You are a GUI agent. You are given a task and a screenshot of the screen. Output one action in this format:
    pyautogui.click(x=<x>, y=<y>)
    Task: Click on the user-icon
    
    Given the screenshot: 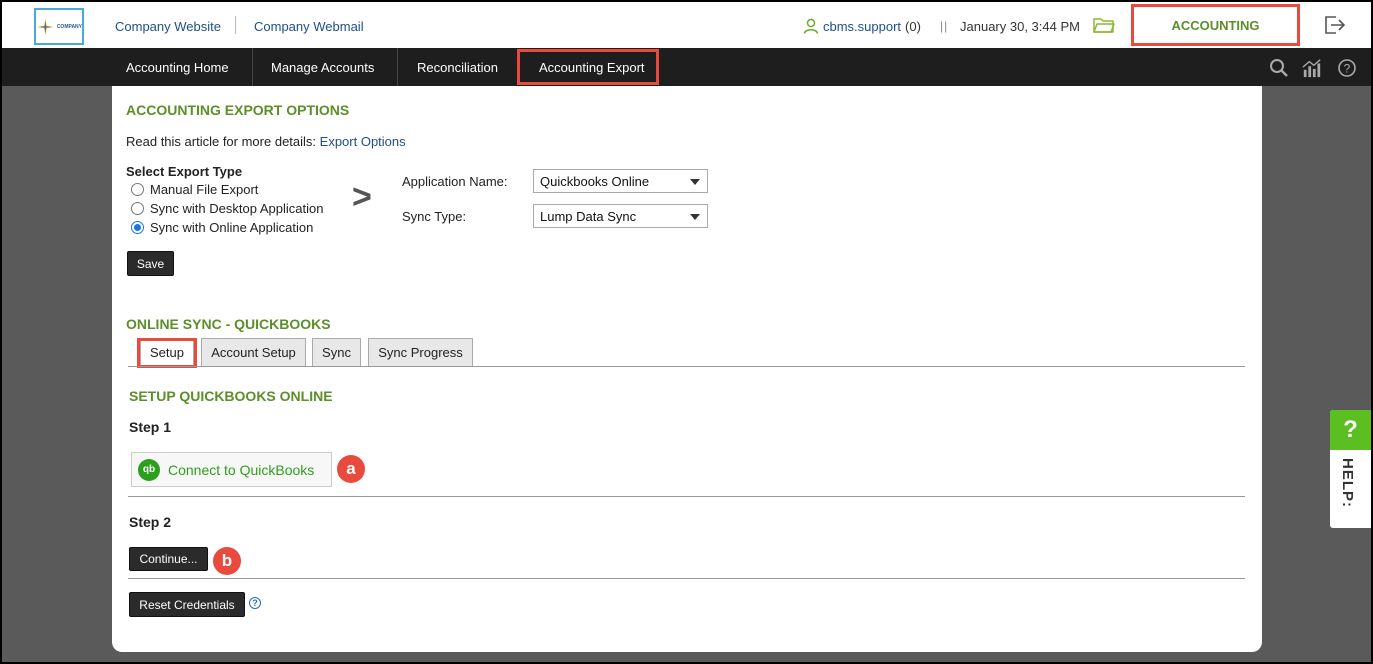 What is the action you would take?
    pyautogui.click(x=811, y=26)
    